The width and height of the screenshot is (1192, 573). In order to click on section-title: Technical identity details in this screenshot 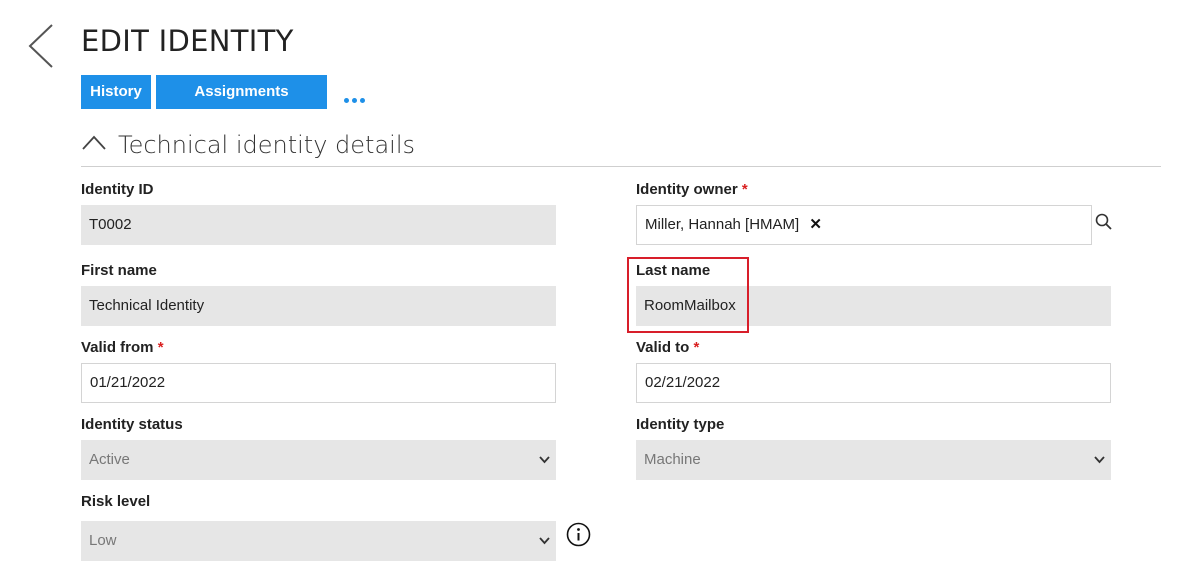, I will do `click(266, 145)`.